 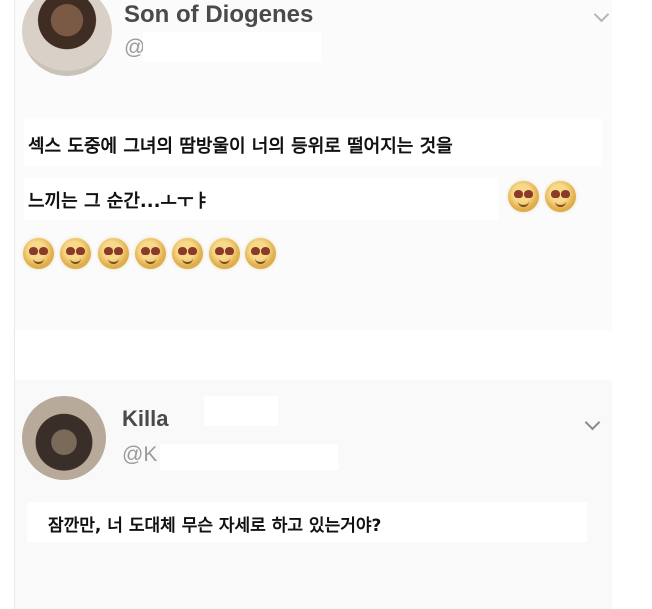 I want to click on tweet-text-line-1: 섹스 도중에 그녀의 땀방울이 너의 등위로 떨어지는 것을, so click(x=313, y=142).